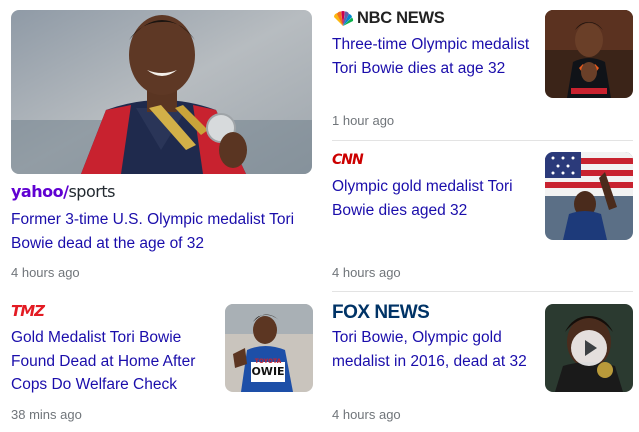 This screenshot has height=432, width=639. I want to click on yahoo-brand: yahoo, so click(37, 191).